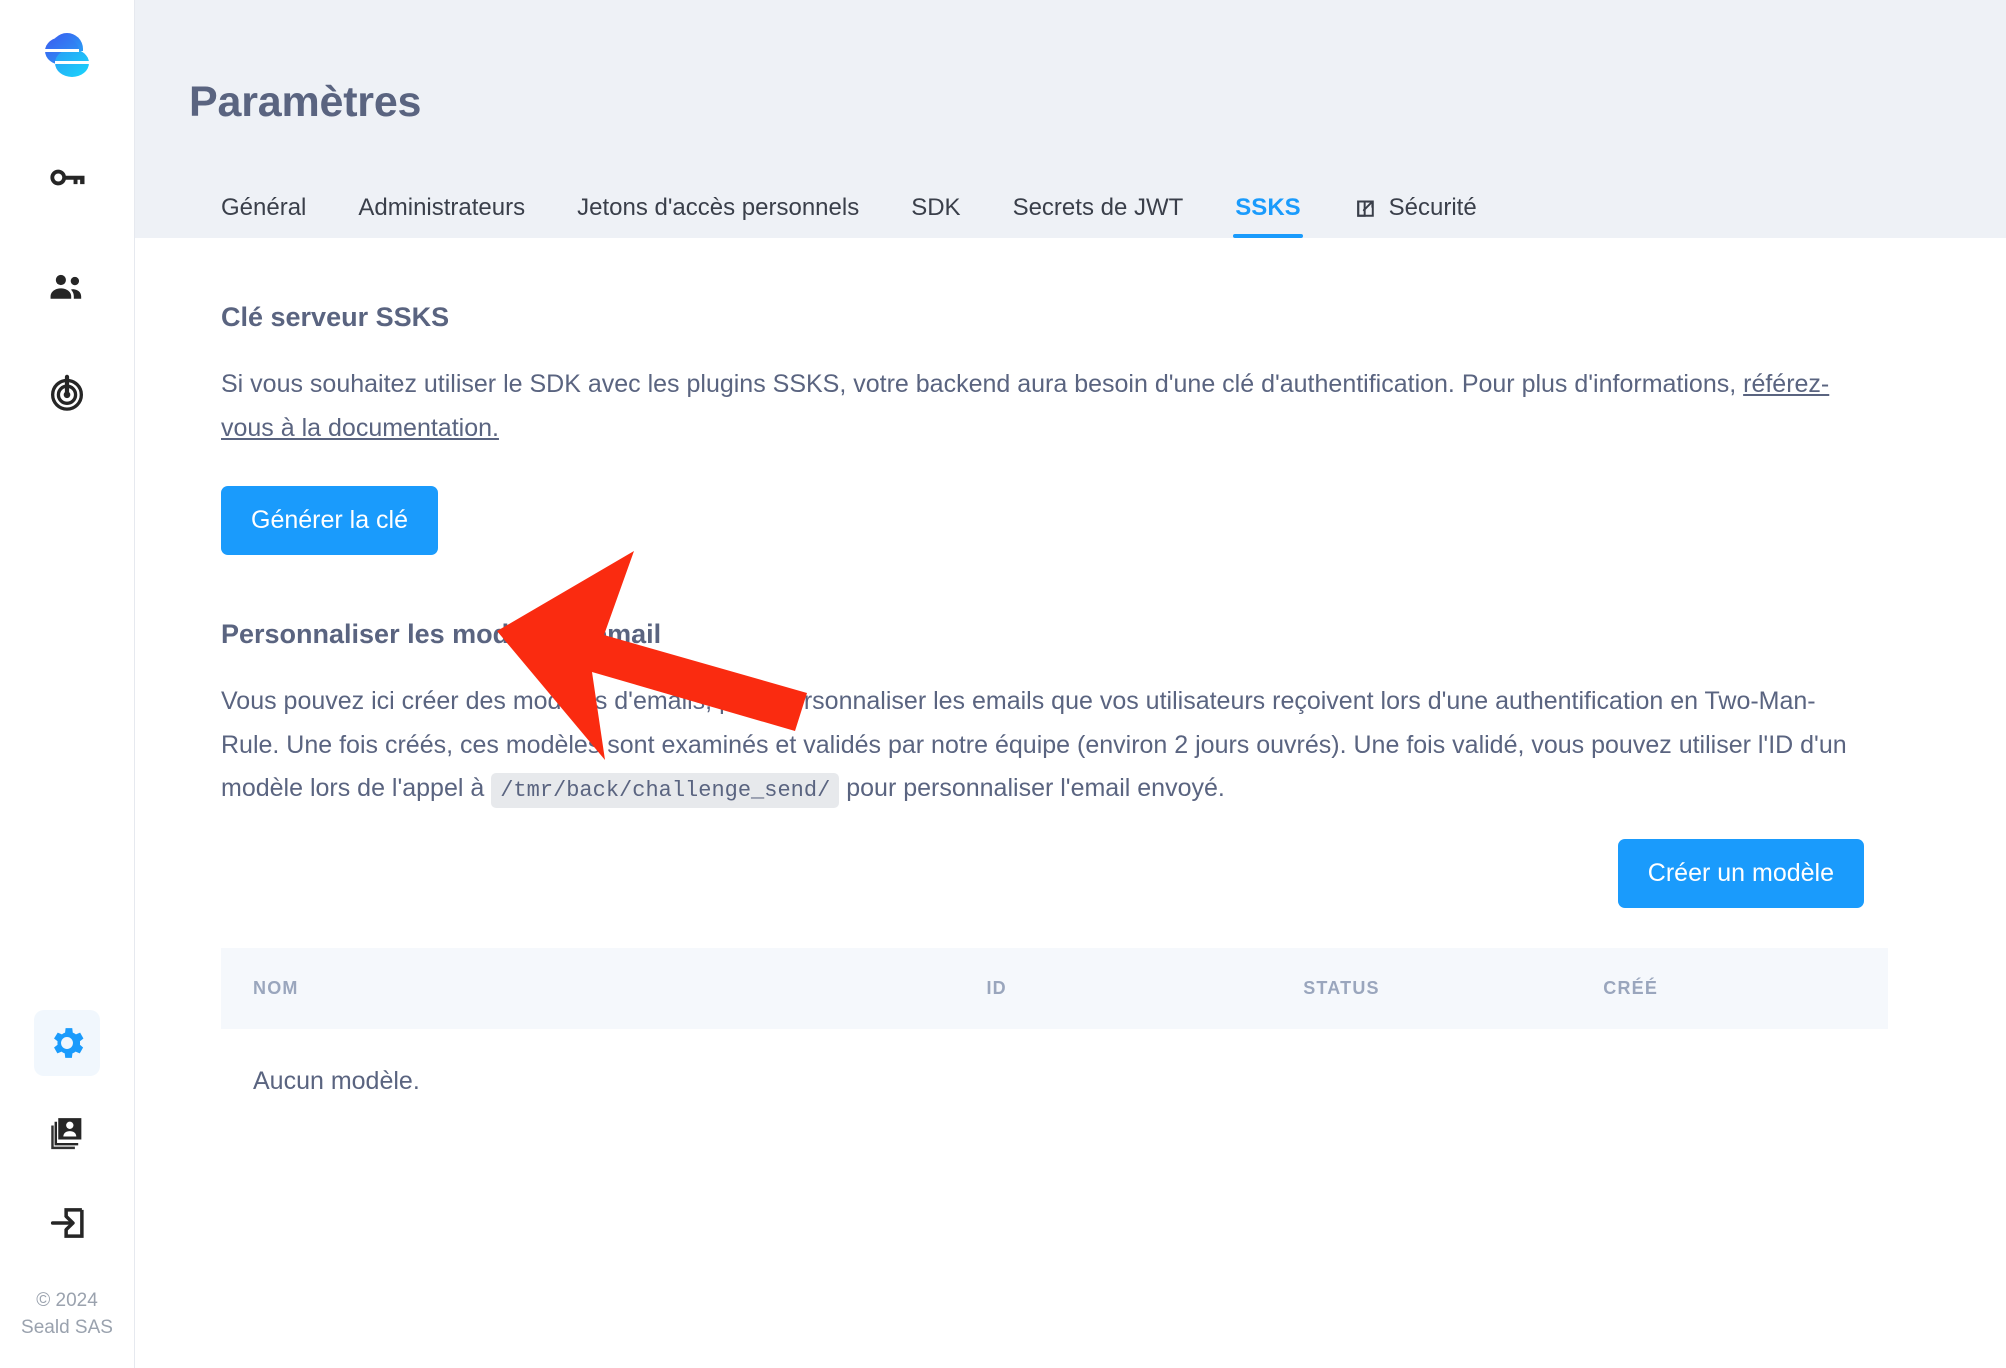  I want to click on tab-ssks: SSKS, so click(1267, 216).